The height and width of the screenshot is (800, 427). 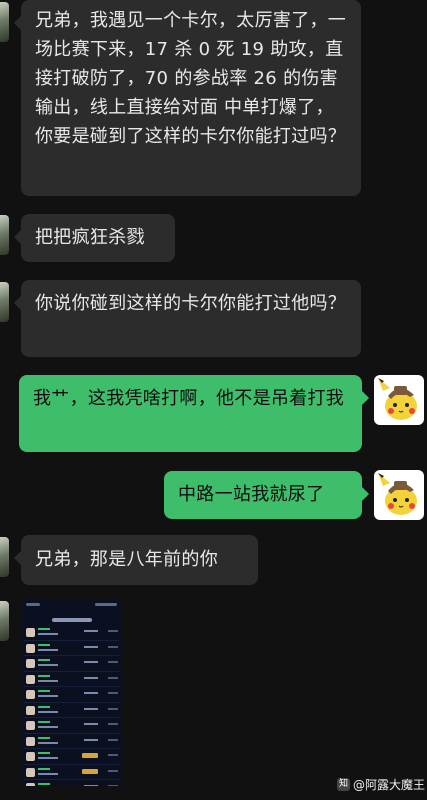 What do you see at coordinates (71, 607) in the screenshot?
I see `thumbnail-status-bar` at bounding box center [71, 607].